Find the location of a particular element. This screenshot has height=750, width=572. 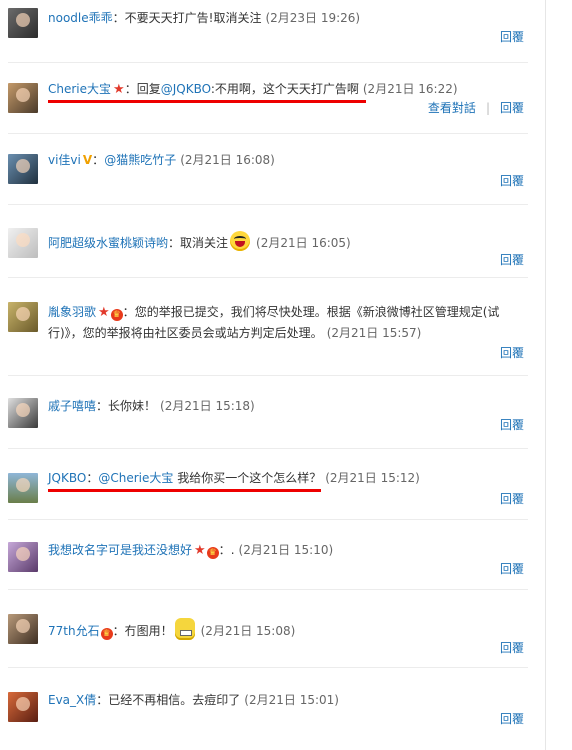

timestamp: (2月21日 15:57) is located at coordinates (374, 333).